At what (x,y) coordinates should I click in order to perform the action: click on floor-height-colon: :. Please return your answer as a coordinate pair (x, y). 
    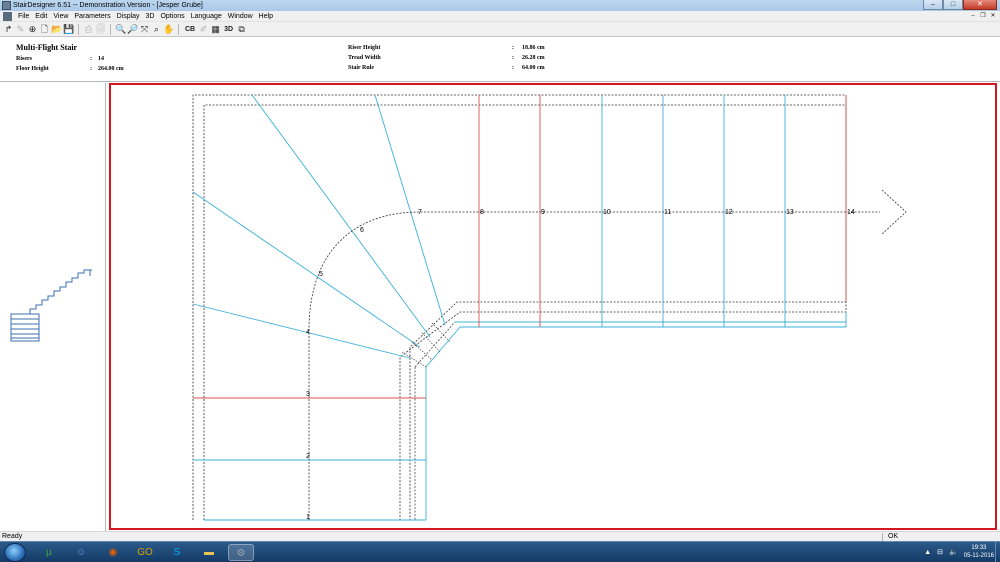
    Looking at the image, I should click on (91, 69).